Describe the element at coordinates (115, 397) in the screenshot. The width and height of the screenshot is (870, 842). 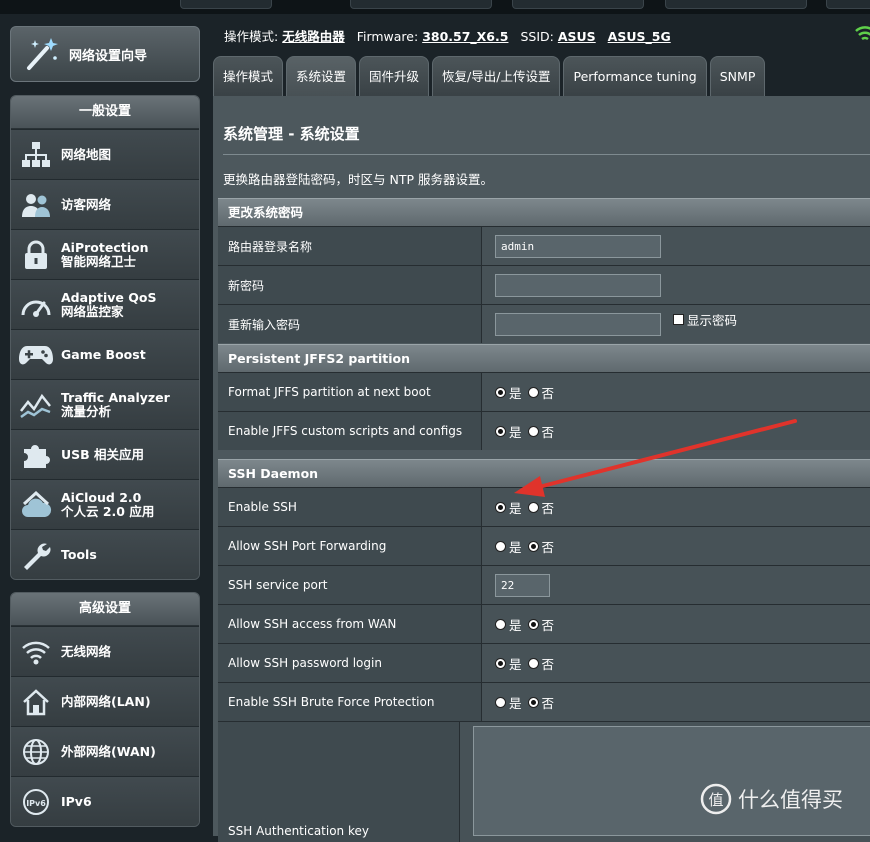
I see `sidebar-item-label: Traffic Analyzer` at that location.